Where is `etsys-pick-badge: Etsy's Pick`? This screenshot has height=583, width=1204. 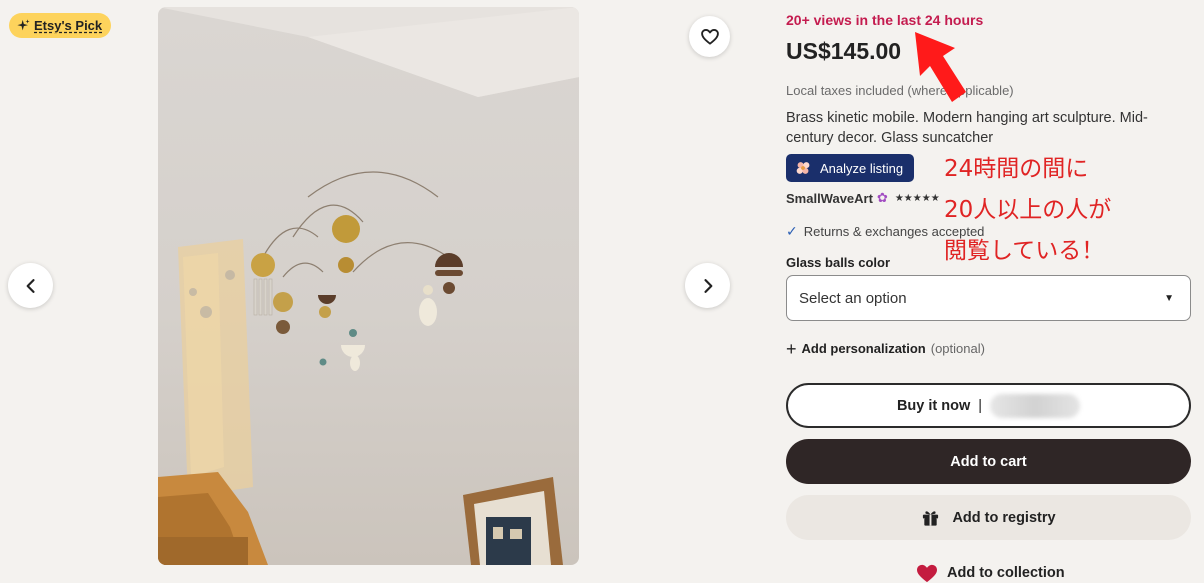
etsys-pick-badge: Etsy's Pick is located at coordinates (60, 25).